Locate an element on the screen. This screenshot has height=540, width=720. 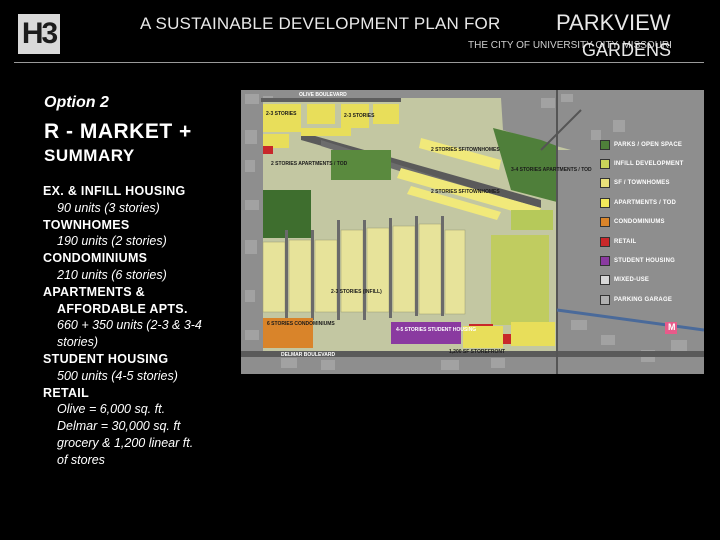
legend-label: MIXED-USE is located at coordinates (632, 280).